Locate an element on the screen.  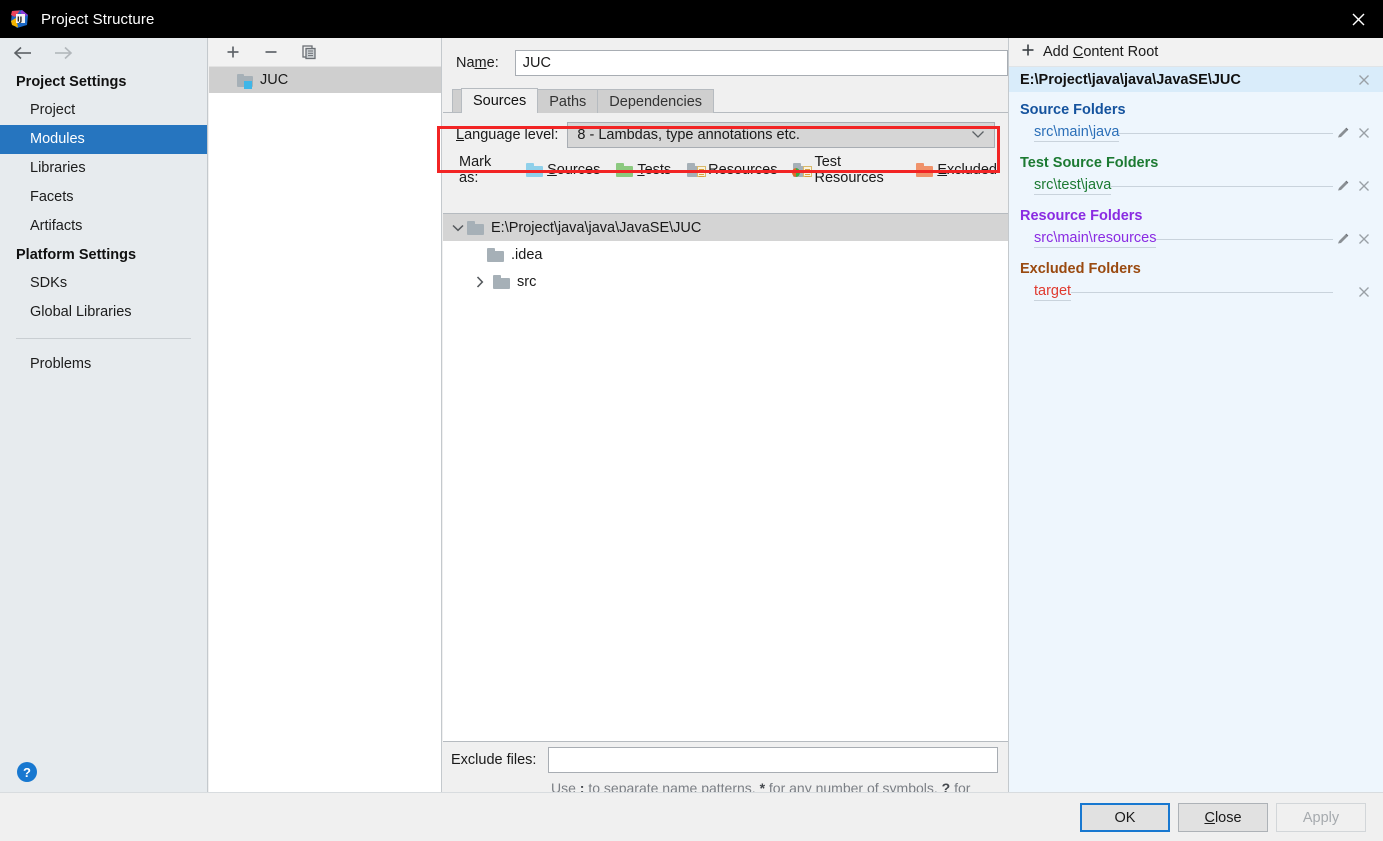
module-list-item: JUC is located at coordinates (325, 80).